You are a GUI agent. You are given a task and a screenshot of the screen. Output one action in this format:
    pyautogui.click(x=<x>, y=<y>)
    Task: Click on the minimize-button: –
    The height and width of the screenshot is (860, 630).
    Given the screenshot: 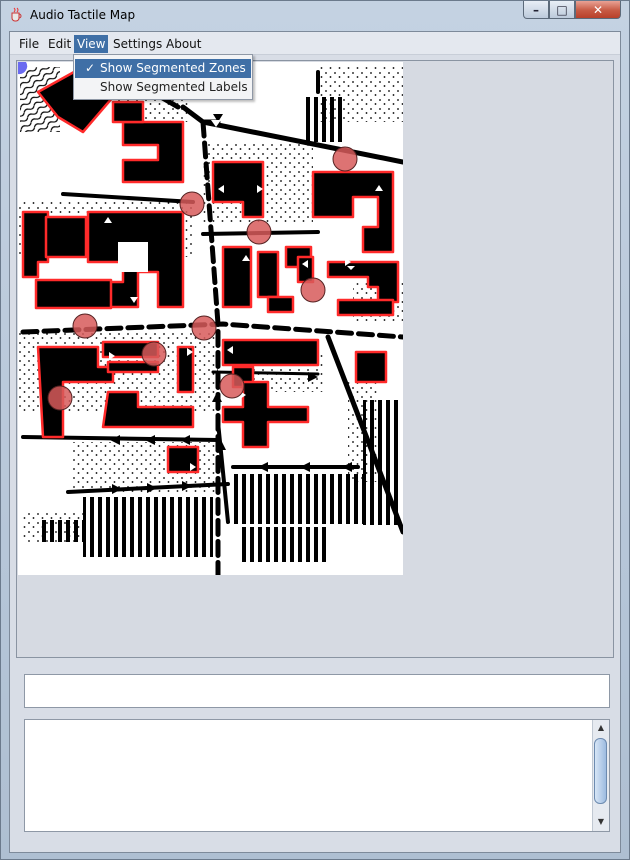 What is the action you would take?
    pyautogui.click(x=536, y=10)
    